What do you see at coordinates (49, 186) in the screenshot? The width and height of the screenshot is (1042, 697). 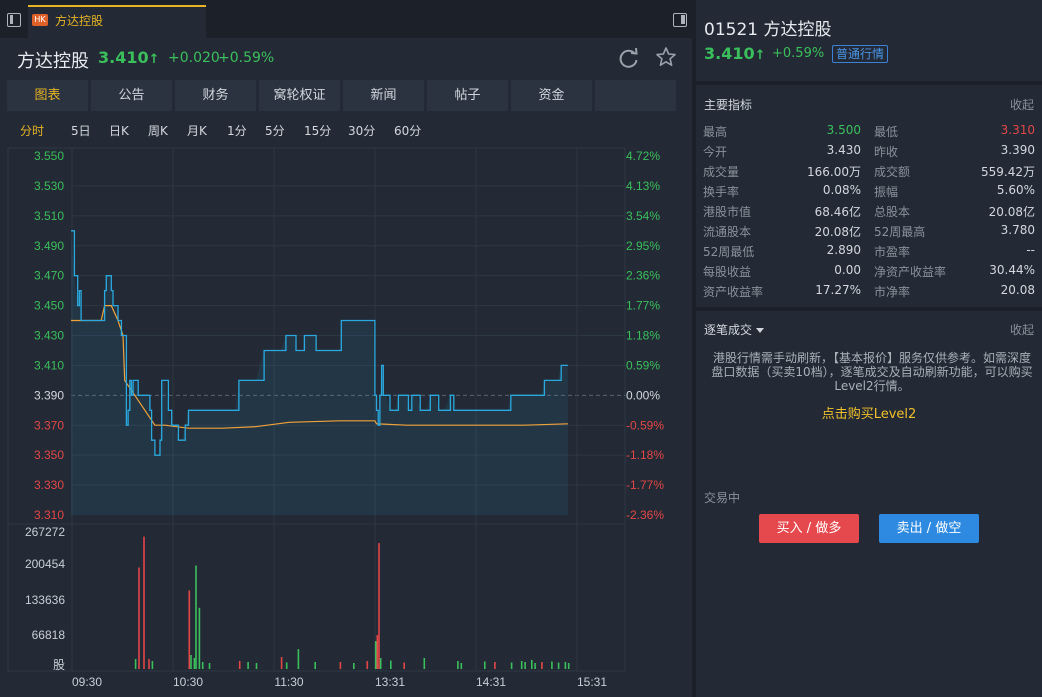 I see `price-tick-label: 3.530` at bounding box center [49, 186].